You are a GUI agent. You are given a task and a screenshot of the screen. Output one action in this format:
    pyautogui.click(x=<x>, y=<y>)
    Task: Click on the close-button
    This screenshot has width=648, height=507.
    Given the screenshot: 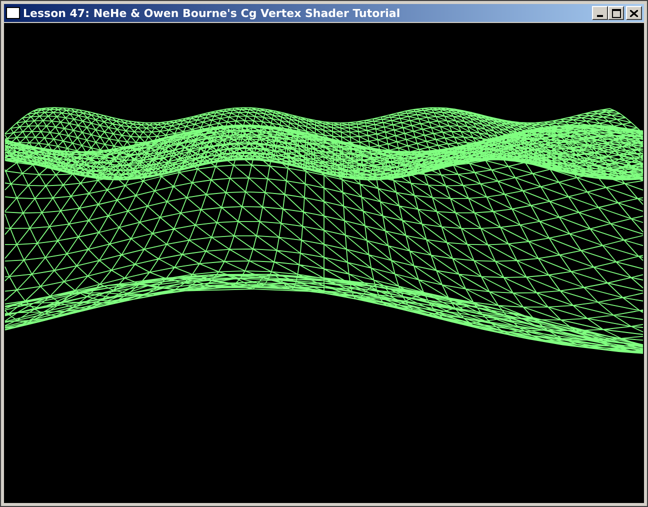 What is the action you would take?
    pyautogui.click(x=634, y=13)
    